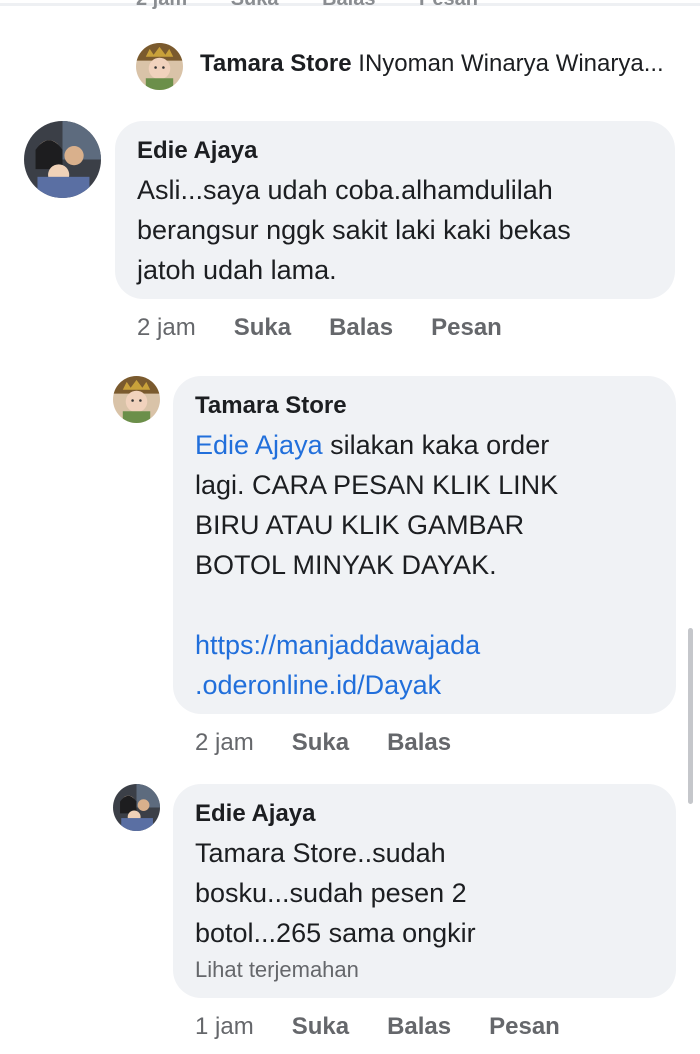  I want to click on reply-time: 1 jam, so click(224, 1026).